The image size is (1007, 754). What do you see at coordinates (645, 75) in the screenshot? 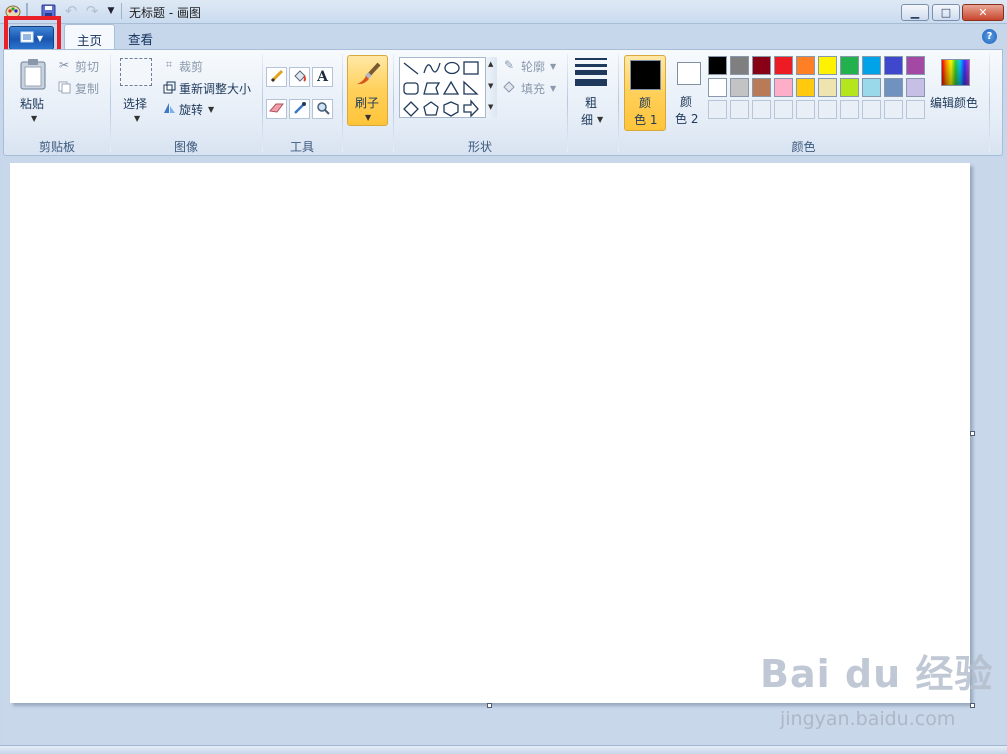
I see `color1-swatch` at bounding box center [645, 75].